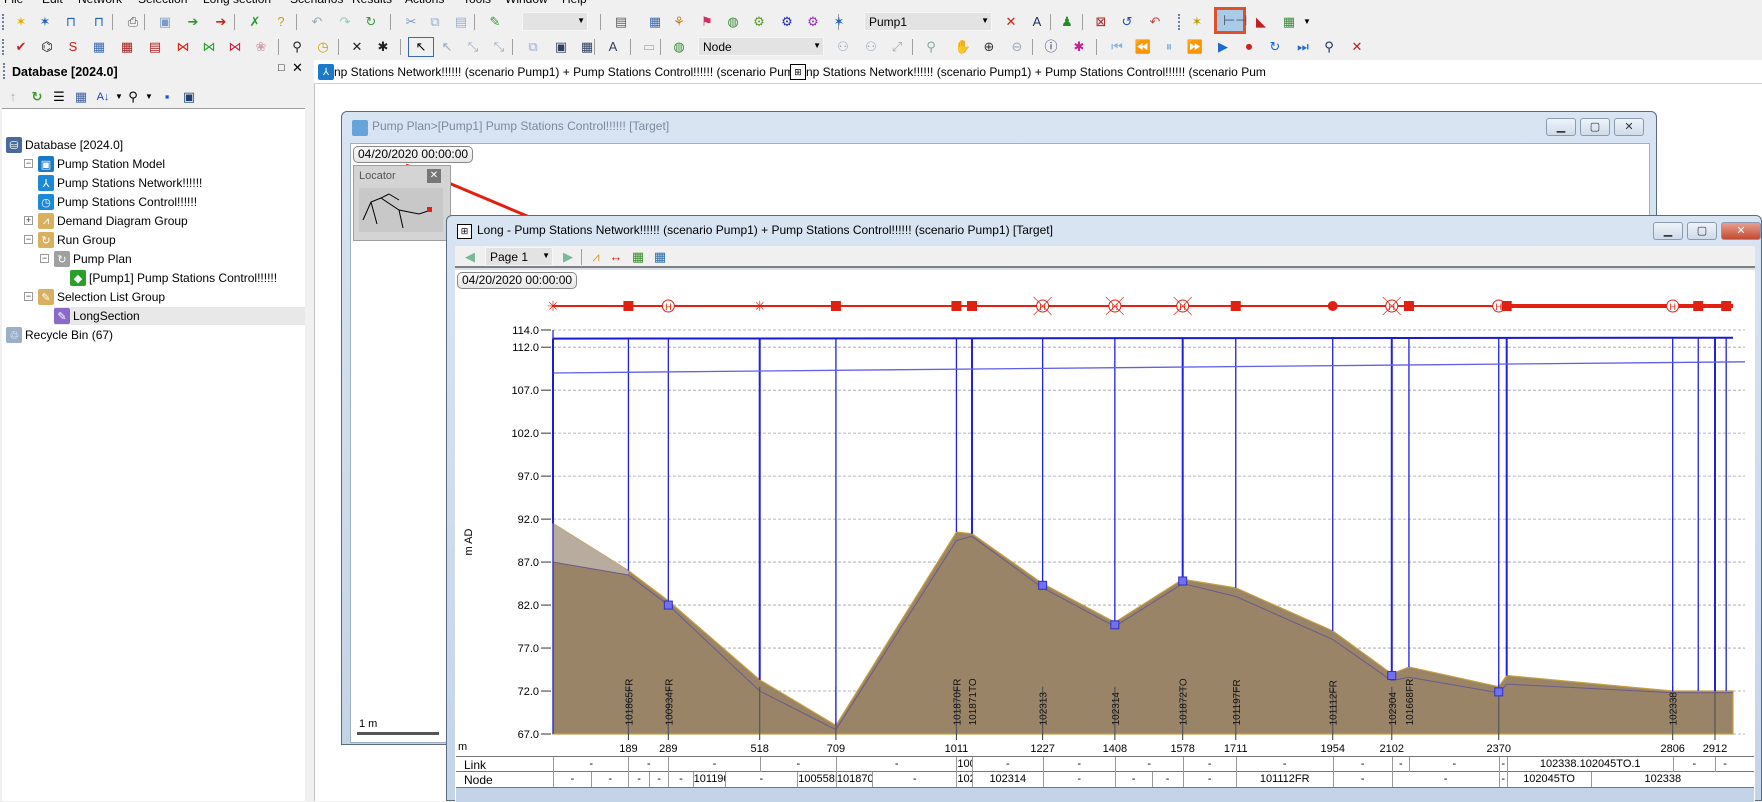  What do you see at coordinates (1303, 47) in the screenshot?
I see `fast-forward-icon: ⏭` at bounding box center [1303, 47].